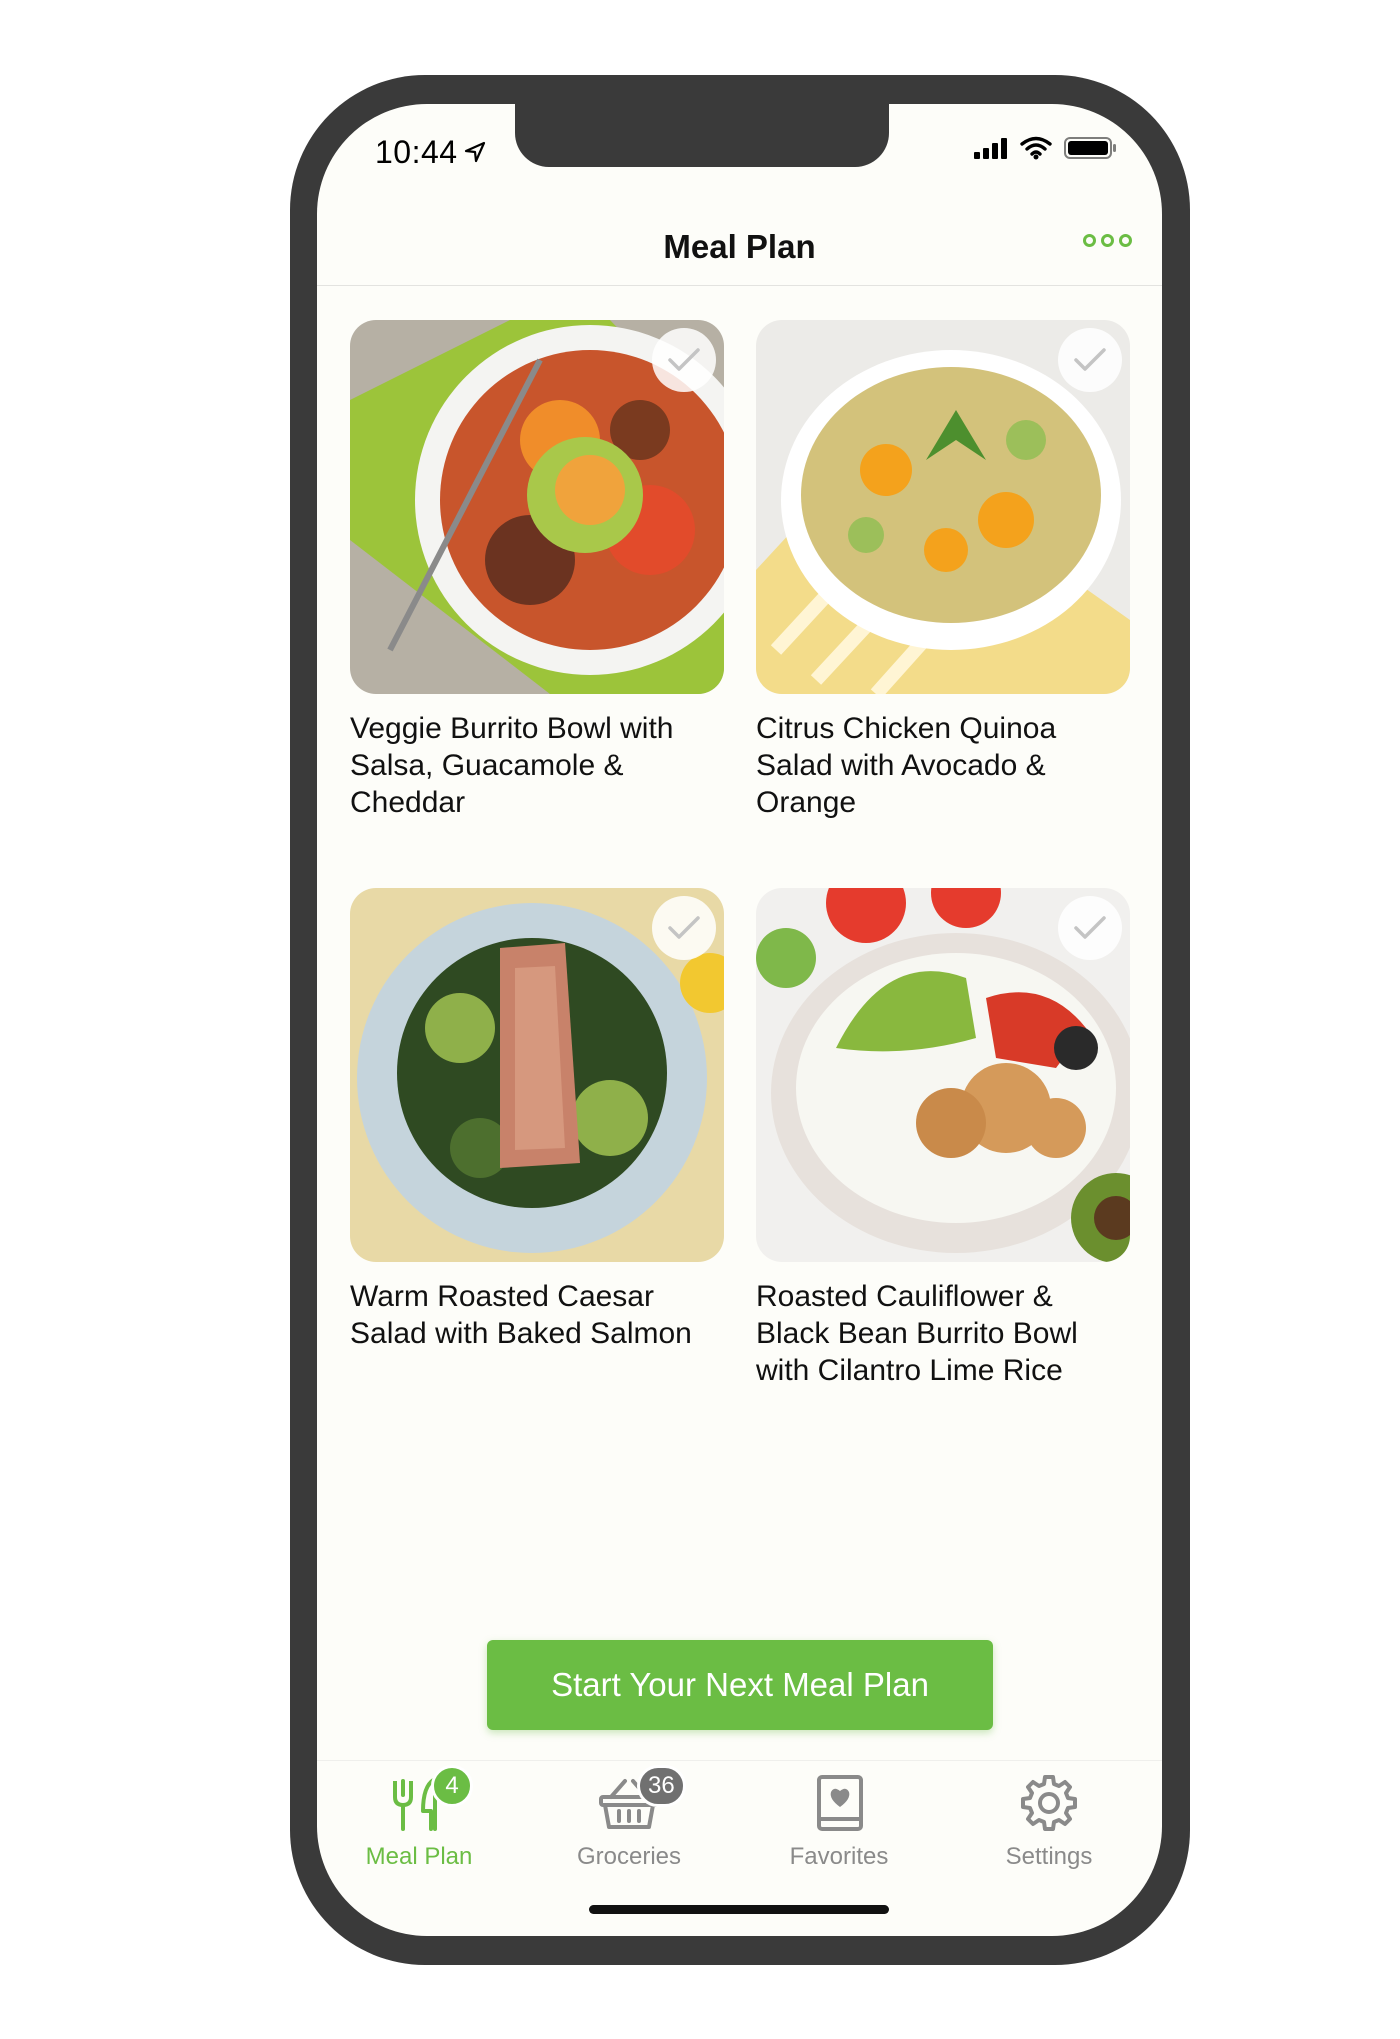 The image size is (1400, 2039). What do you see at coordinates (917, 1333) in the screenshot?
I see `meal-title-line: Black Bean Burrito Bowl` at bounding box center [917, 1333].